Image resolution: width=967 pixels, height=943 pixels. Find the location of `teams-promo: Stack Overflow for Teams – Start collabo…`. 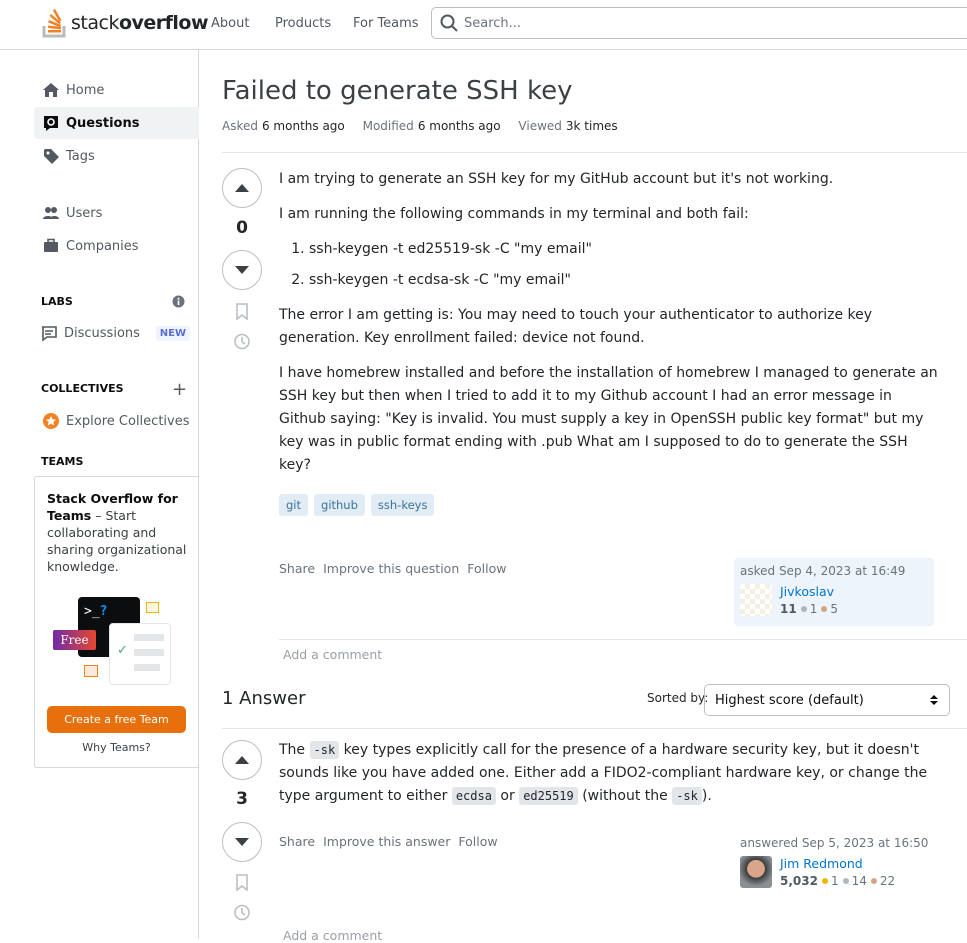

teams-promo: Stack Overflow for Teams – Start collabo… is located at coordinates (116, 622).